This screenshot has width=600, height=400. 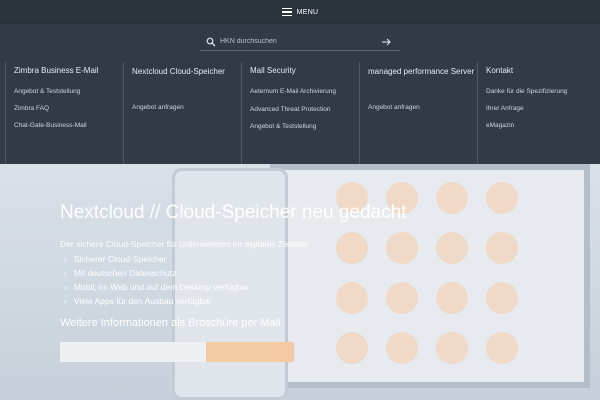 I want to click on arrow-right-icon, so click(x=386, y=42).